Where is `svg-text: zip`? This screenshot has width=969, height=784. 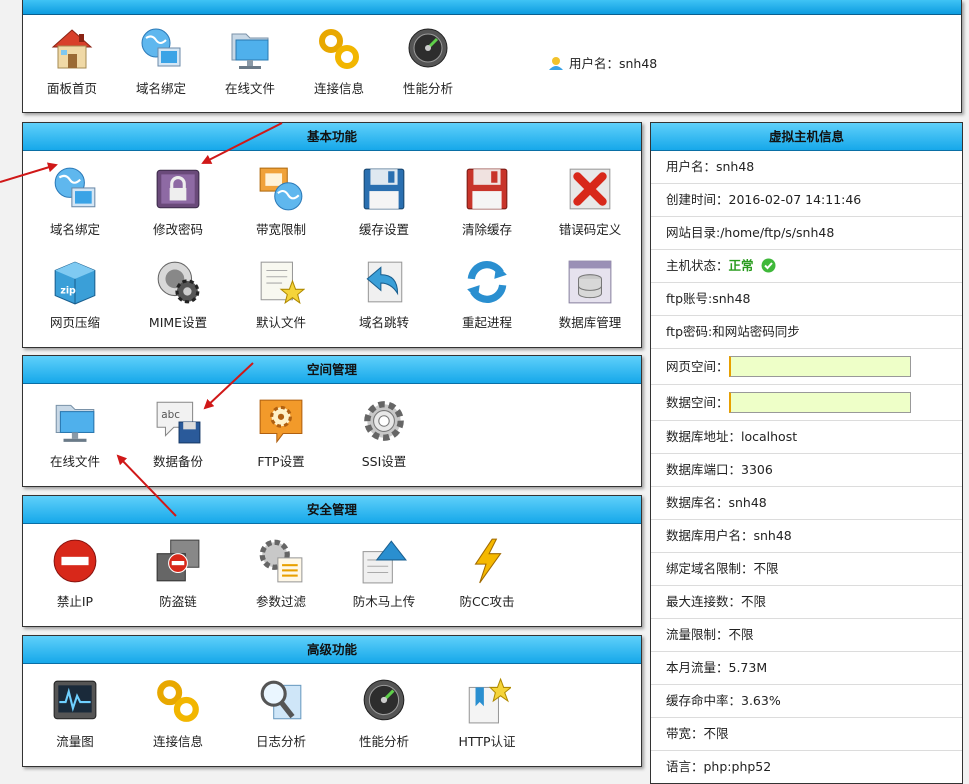
svg-text: zip is located at coordinates (68, 290).